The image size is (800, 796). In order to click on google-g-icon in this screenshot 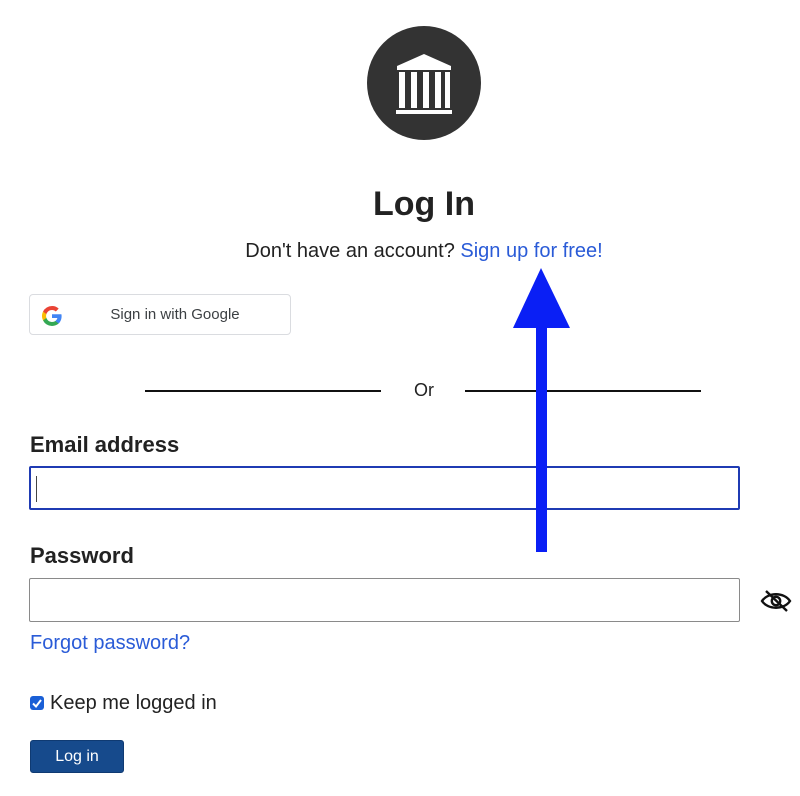, I will do `click(52, 316)`.